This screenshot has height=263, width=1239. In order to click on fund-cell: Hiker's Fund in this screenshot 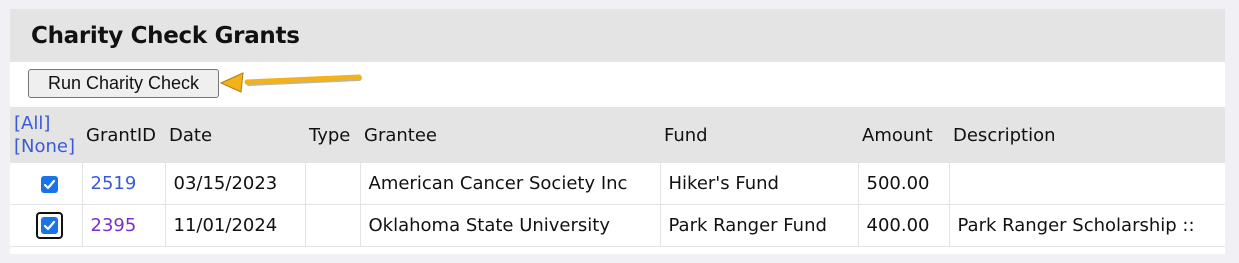, I will do `click(759, 184)`.